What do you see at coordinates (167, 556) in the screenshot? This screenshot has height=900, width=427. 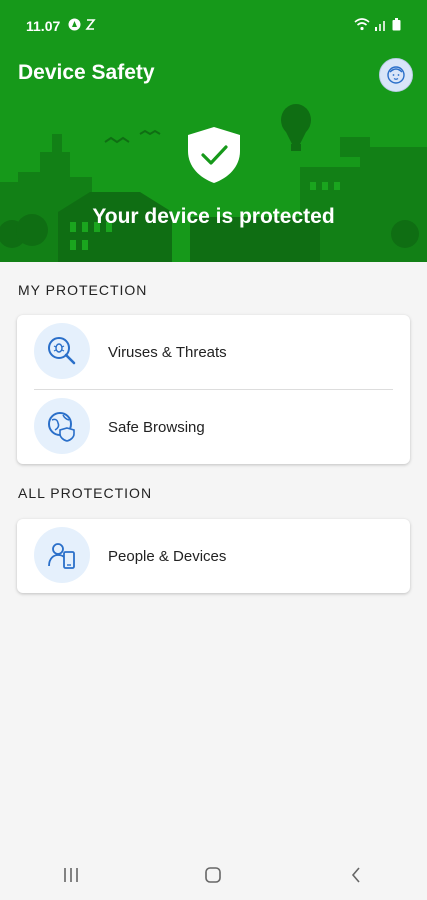 I see `list-item-label: People & Devices` at bounding box center [167, 556].